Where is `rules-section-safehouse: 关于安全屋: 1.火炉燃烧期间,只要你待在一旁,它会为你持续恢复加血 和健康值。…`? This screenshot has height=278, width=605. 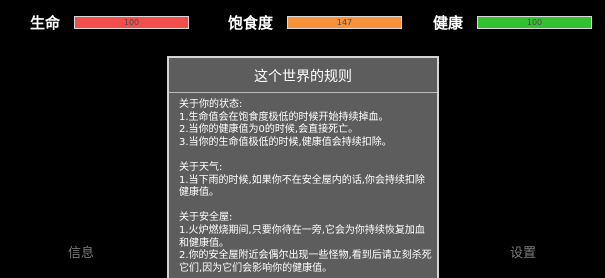
rules-section-safehouse: 关于安全屋: 1.火炉燃烧期间,只要你待在一旁,它会为你持续恢复加血 和健康值。… is located at coordinates (305, 243).